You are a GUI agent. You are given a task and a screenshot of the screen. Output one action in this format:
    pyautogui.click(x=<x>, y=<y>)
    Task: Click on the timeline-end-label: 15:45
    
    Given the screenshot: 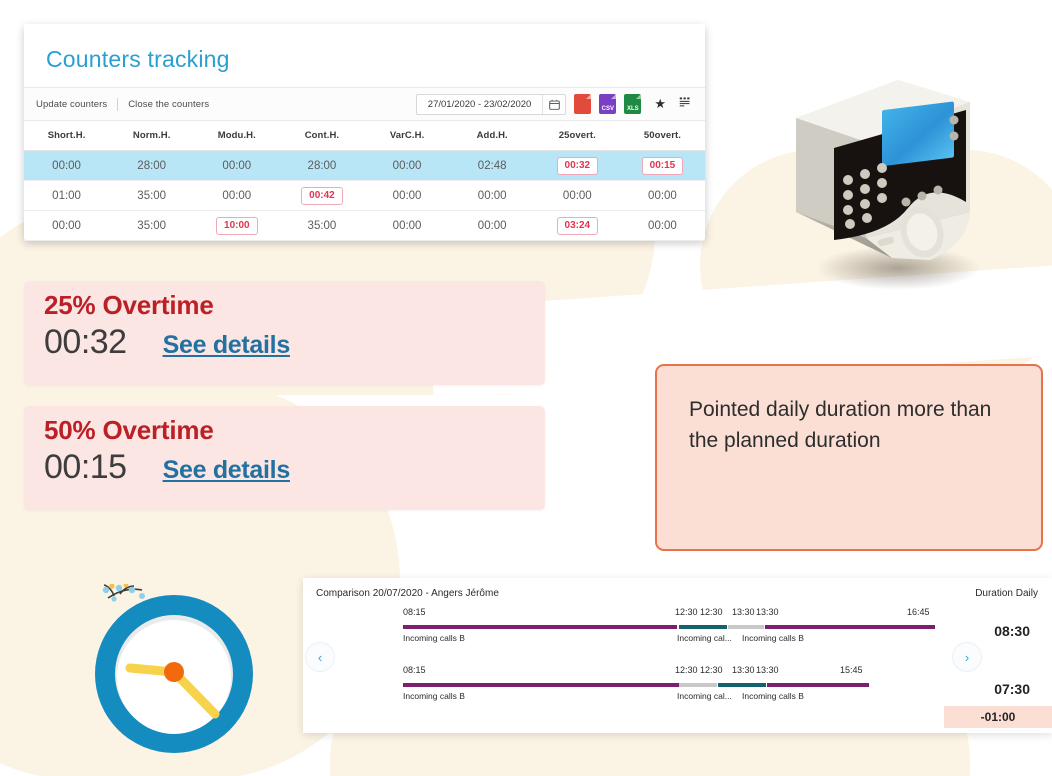 What is the action you would take?
    pyautogui.click(x=851, y=670)
    